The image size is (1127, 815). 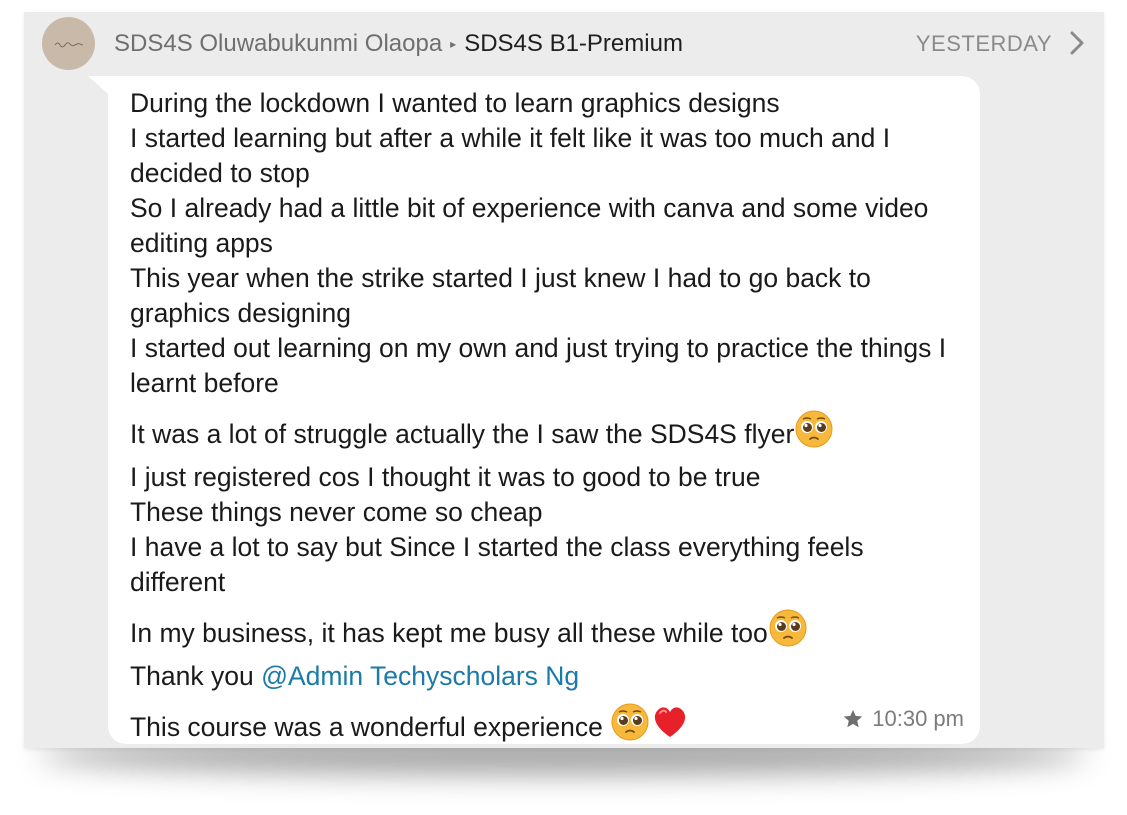 I want to click on message-line-with-emoji: This course was a wonderful experience, so click(x=545, y=723).